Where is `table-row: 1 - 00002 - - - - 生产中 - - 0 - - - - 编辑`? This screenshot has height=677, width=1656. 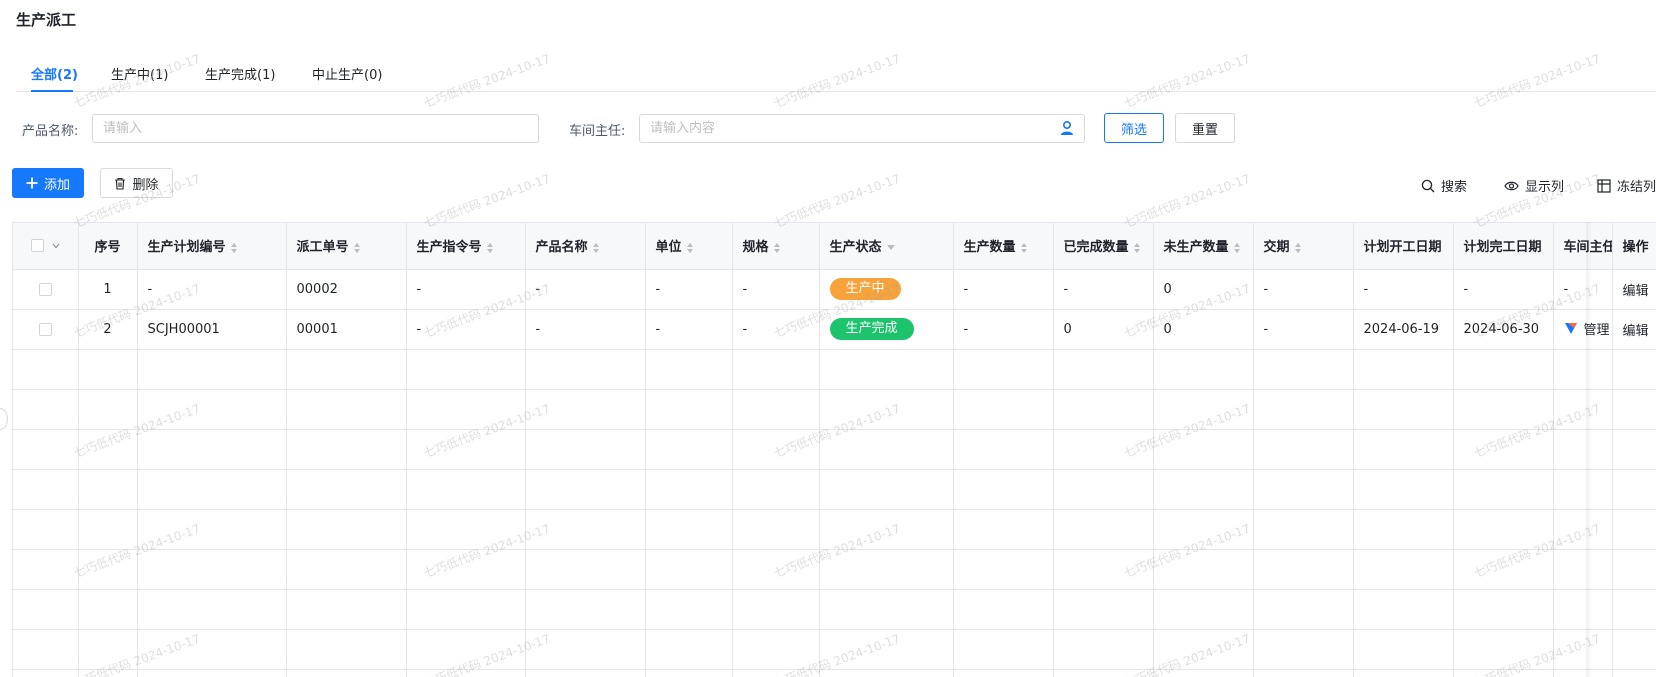
table-row: 1 - 00002 - - - - 生产中 - - 0 - - - - 编辑 is located at coordinates (834, 289).